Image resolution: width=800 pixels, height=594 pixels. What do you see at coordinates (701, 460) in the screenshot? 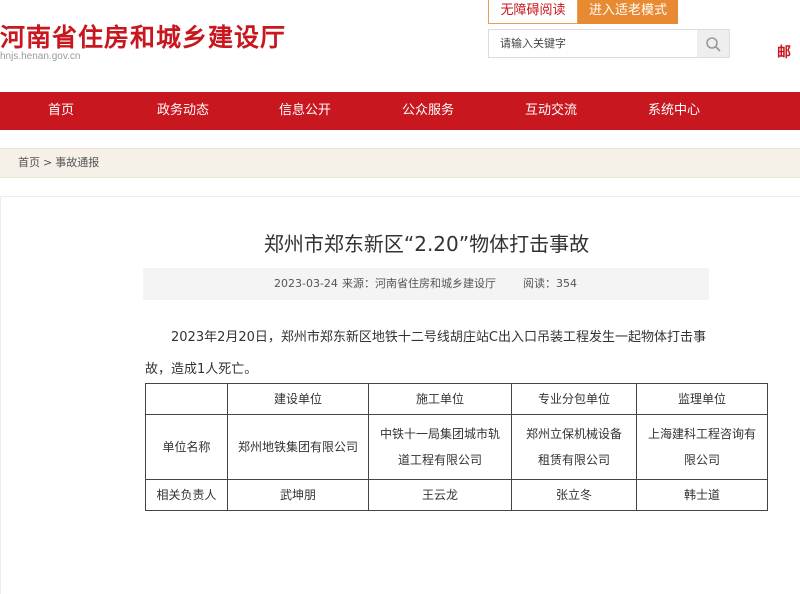
I see `cell-line: 限公司` at bounding box center [701, 460].